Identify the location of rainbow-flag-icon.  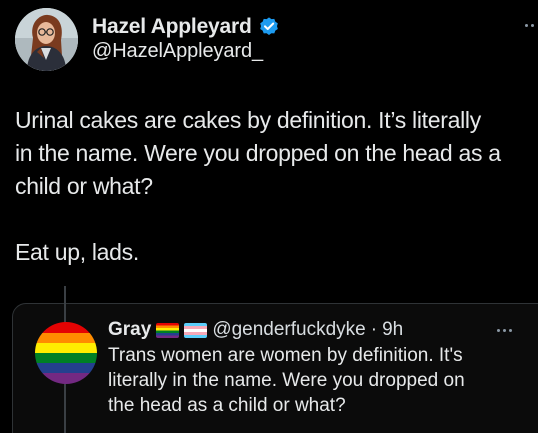
(168, 330).